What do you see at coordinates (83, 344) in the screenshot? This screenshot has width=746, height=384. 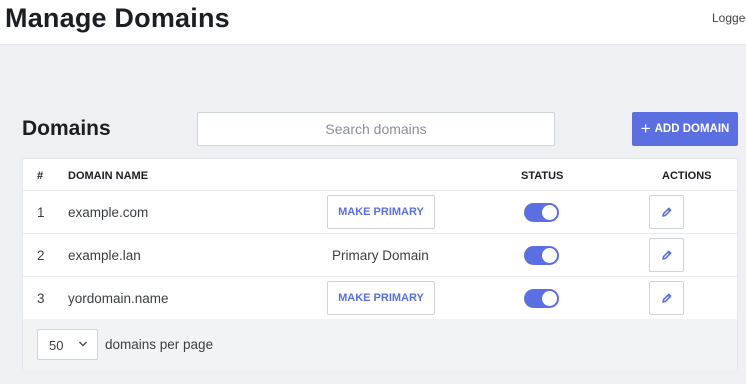 I see `chevron-down-icon` at bounding box center [83, 344].